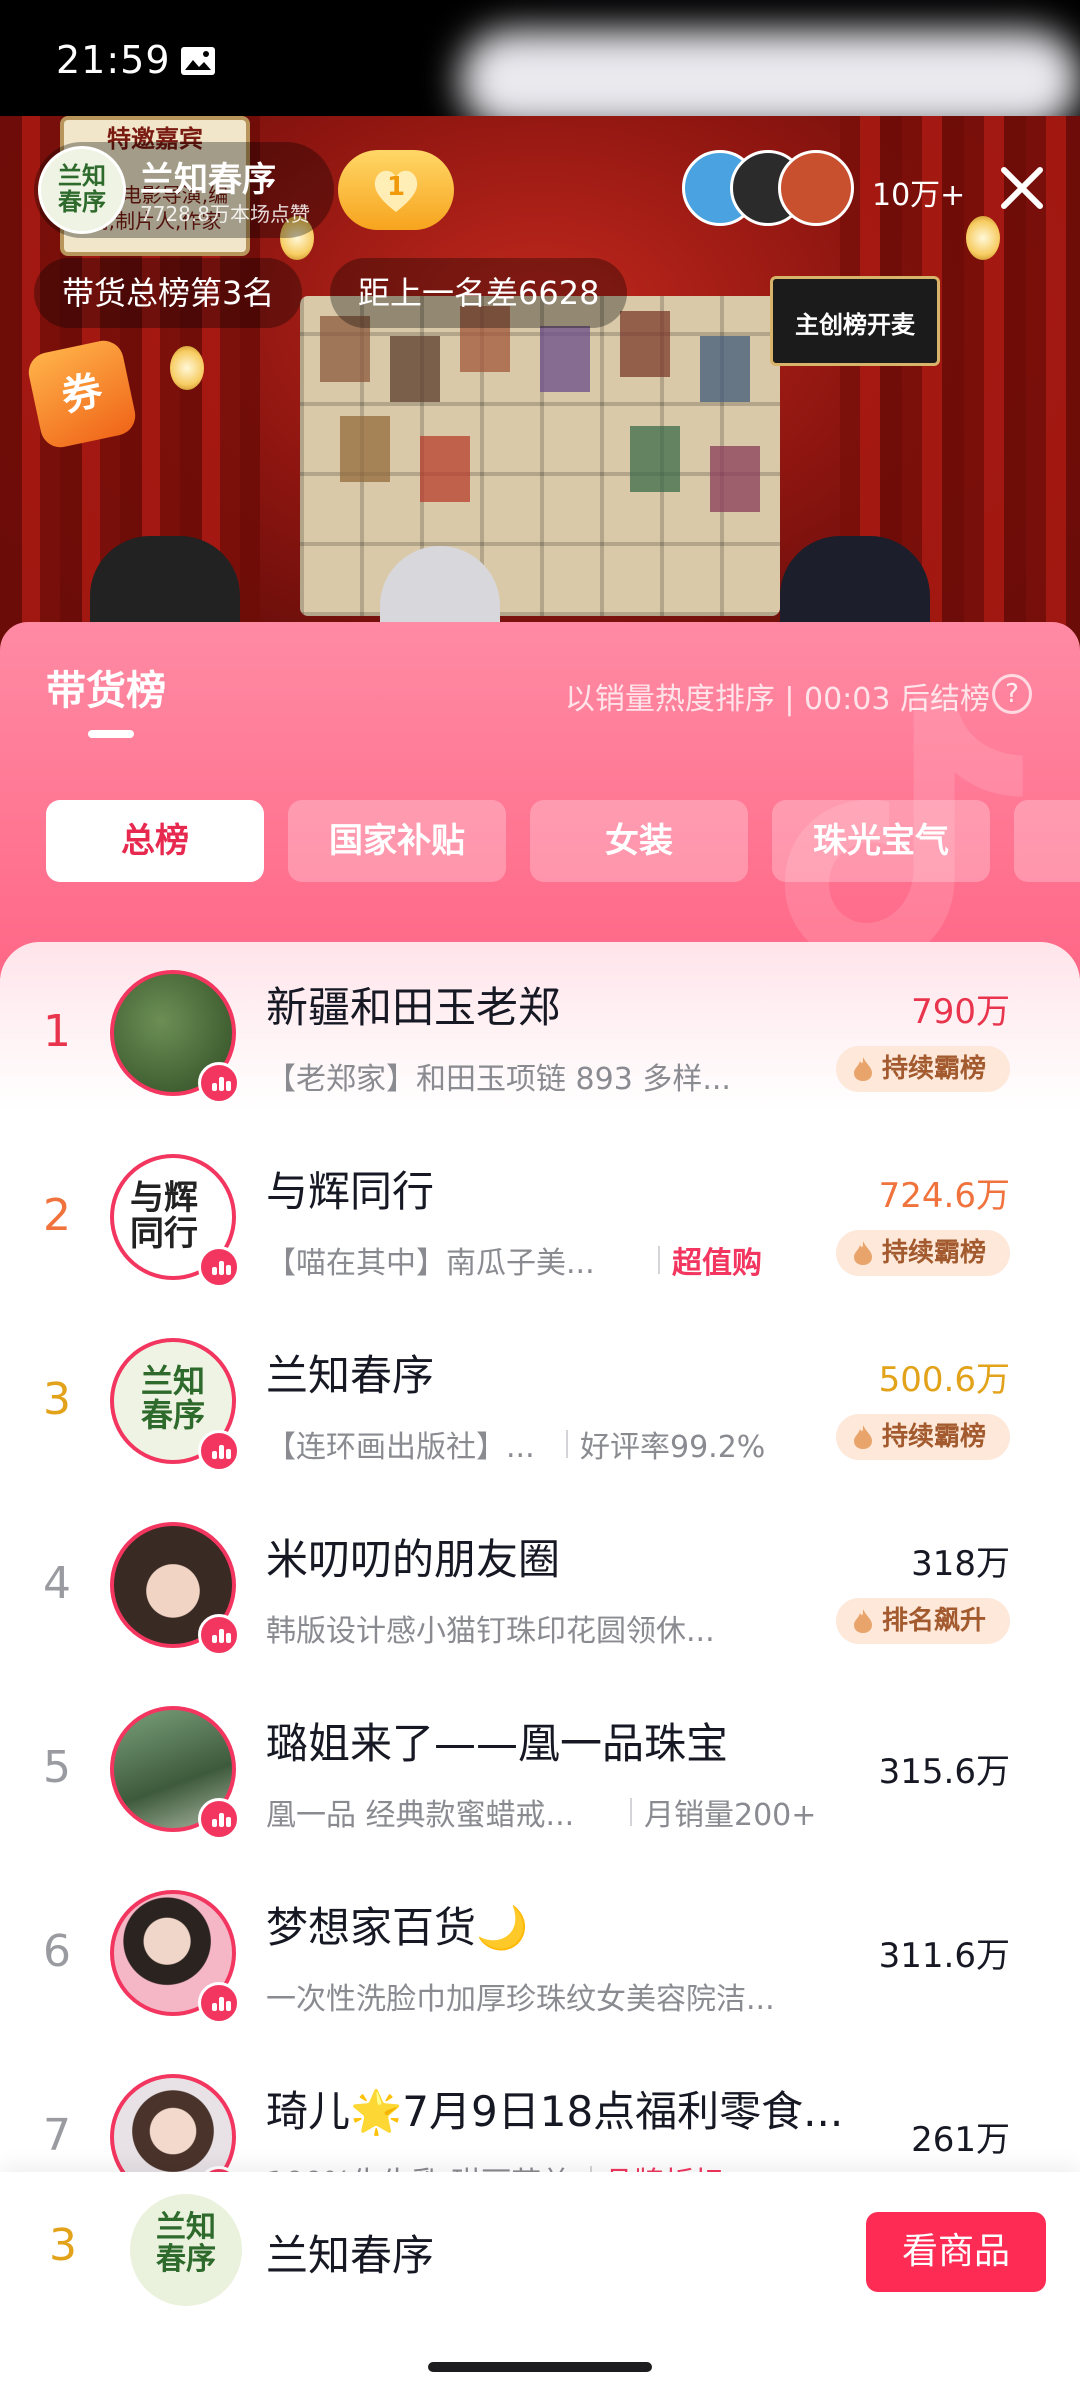  What do you see at coordinates (397, 1927) in the screenshot?
I see `shop-name: 梦想家百货🌙` at bounding box center [397, 1927].